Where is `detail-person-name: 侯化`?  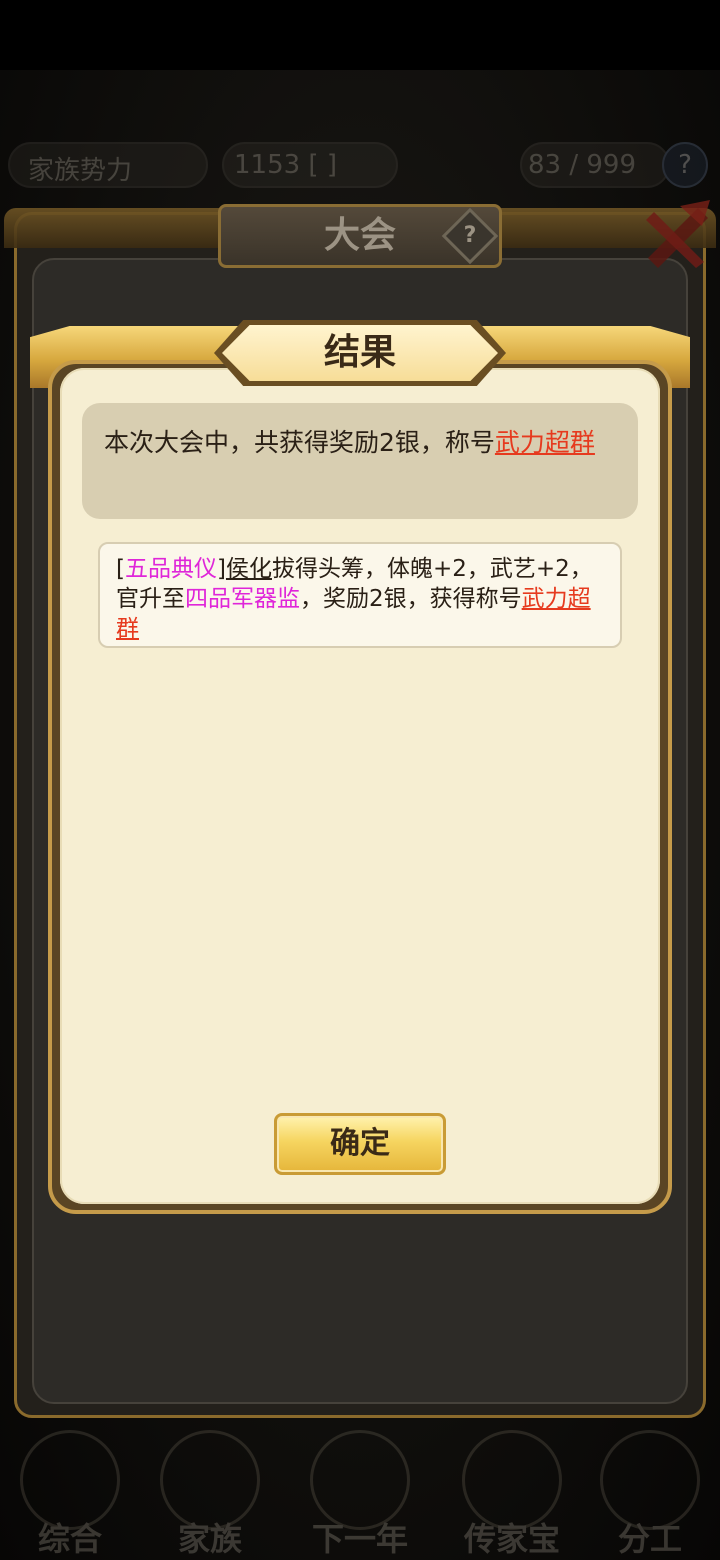
detail-person-name: 侯化 is located at coordinates (249, 569).